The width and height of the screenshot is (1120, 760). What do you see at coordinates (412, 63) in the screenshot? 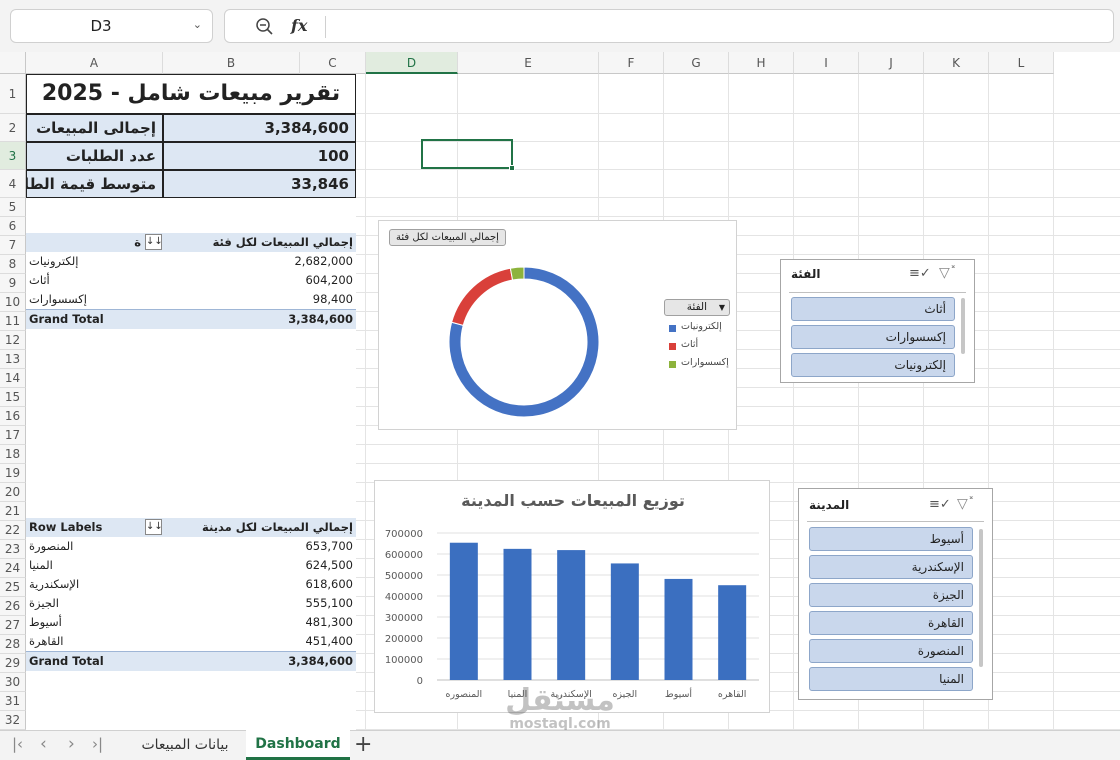
I see `column-header-d: D` at bounding box center [412, 63].